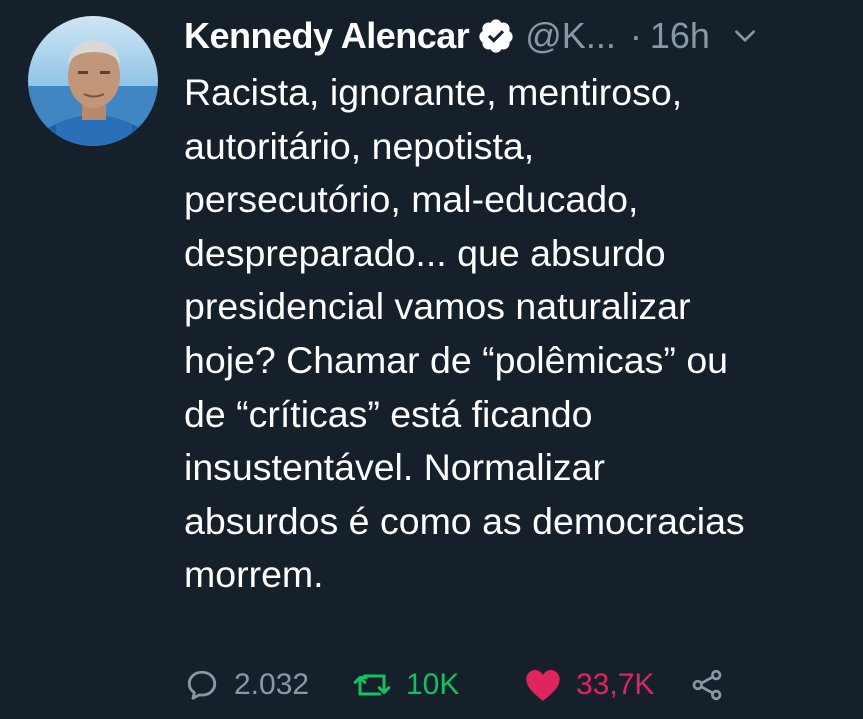 This screenshot has width=863, height=719. I want to click on avatar, so click(93, 81).